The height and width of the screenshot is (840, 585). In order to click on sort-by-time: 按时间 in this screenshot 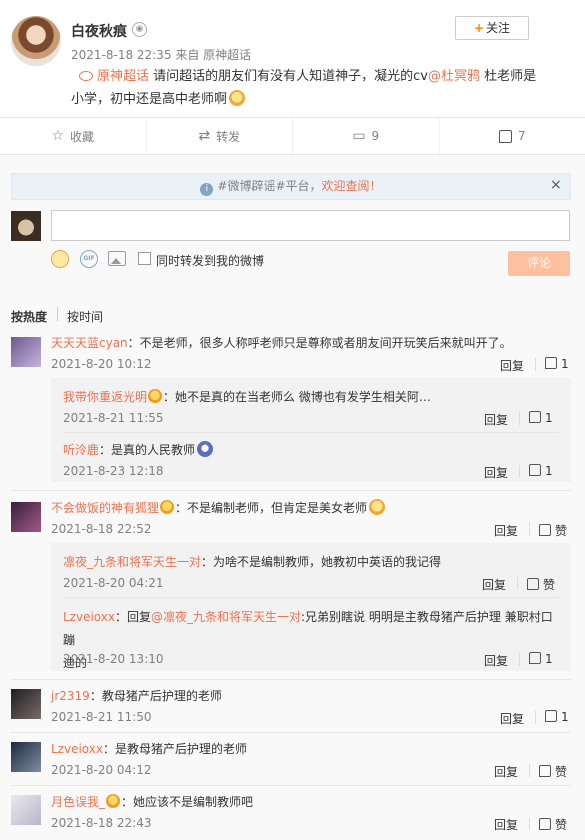, I will do `click(85, 316)`.